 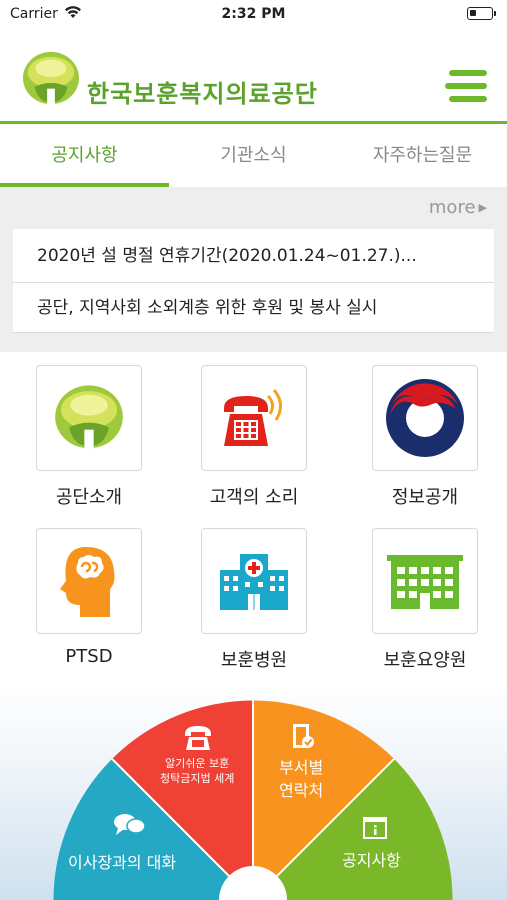 What do you see at coordinates (89, 656) in the screenshot?
I see `grid-label: PTSD` at bounding box center [89, 656].